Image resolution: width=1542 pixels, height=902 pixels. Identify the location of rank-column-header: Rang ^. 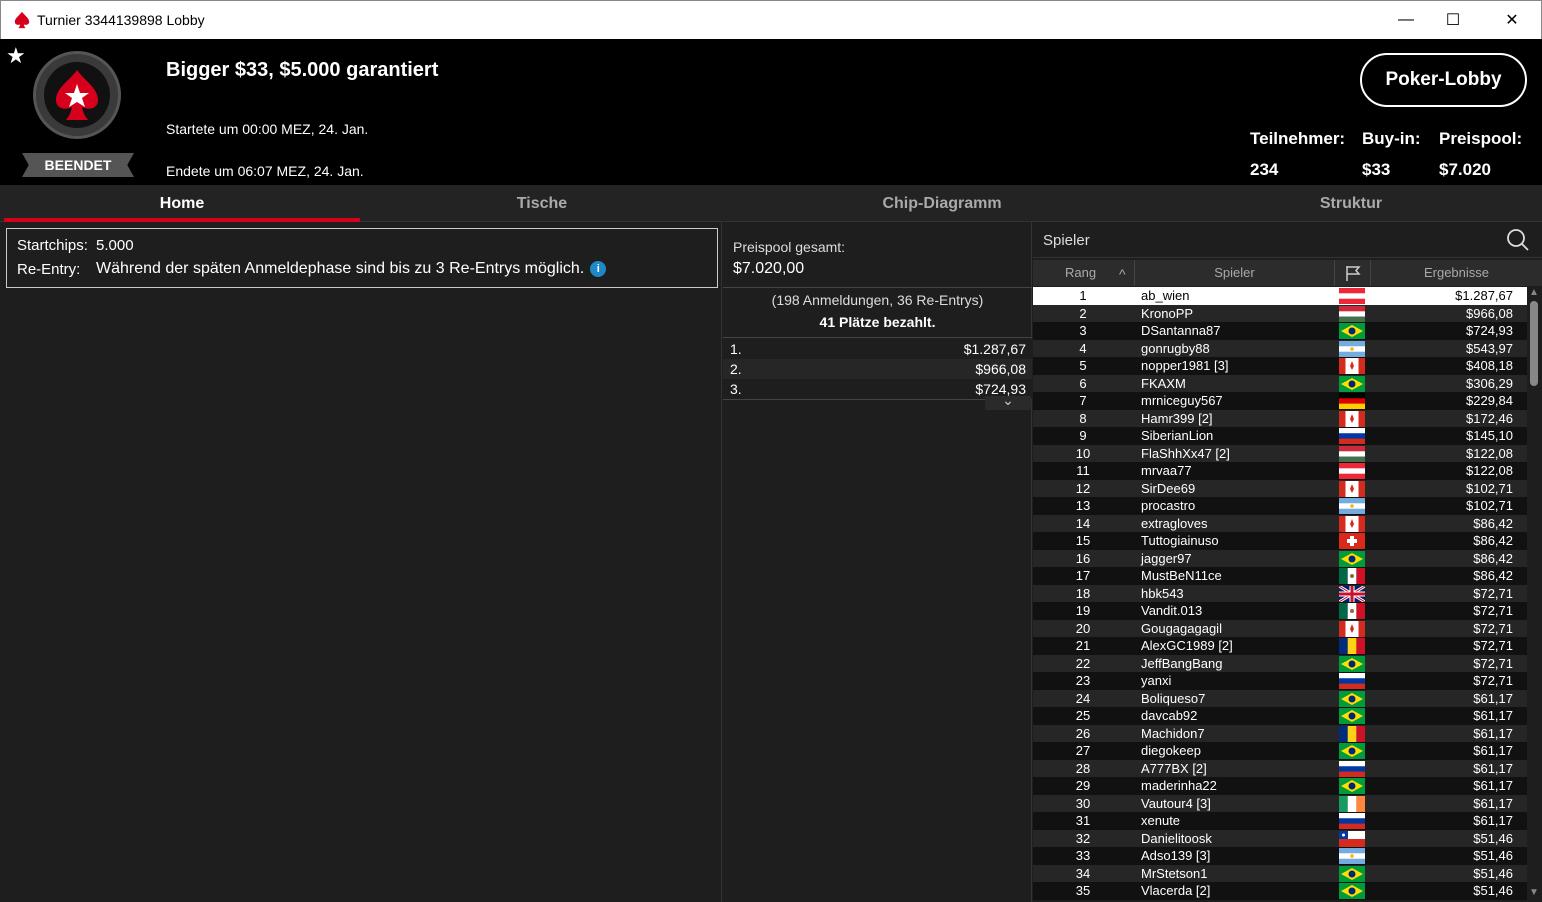
(1084, 273).